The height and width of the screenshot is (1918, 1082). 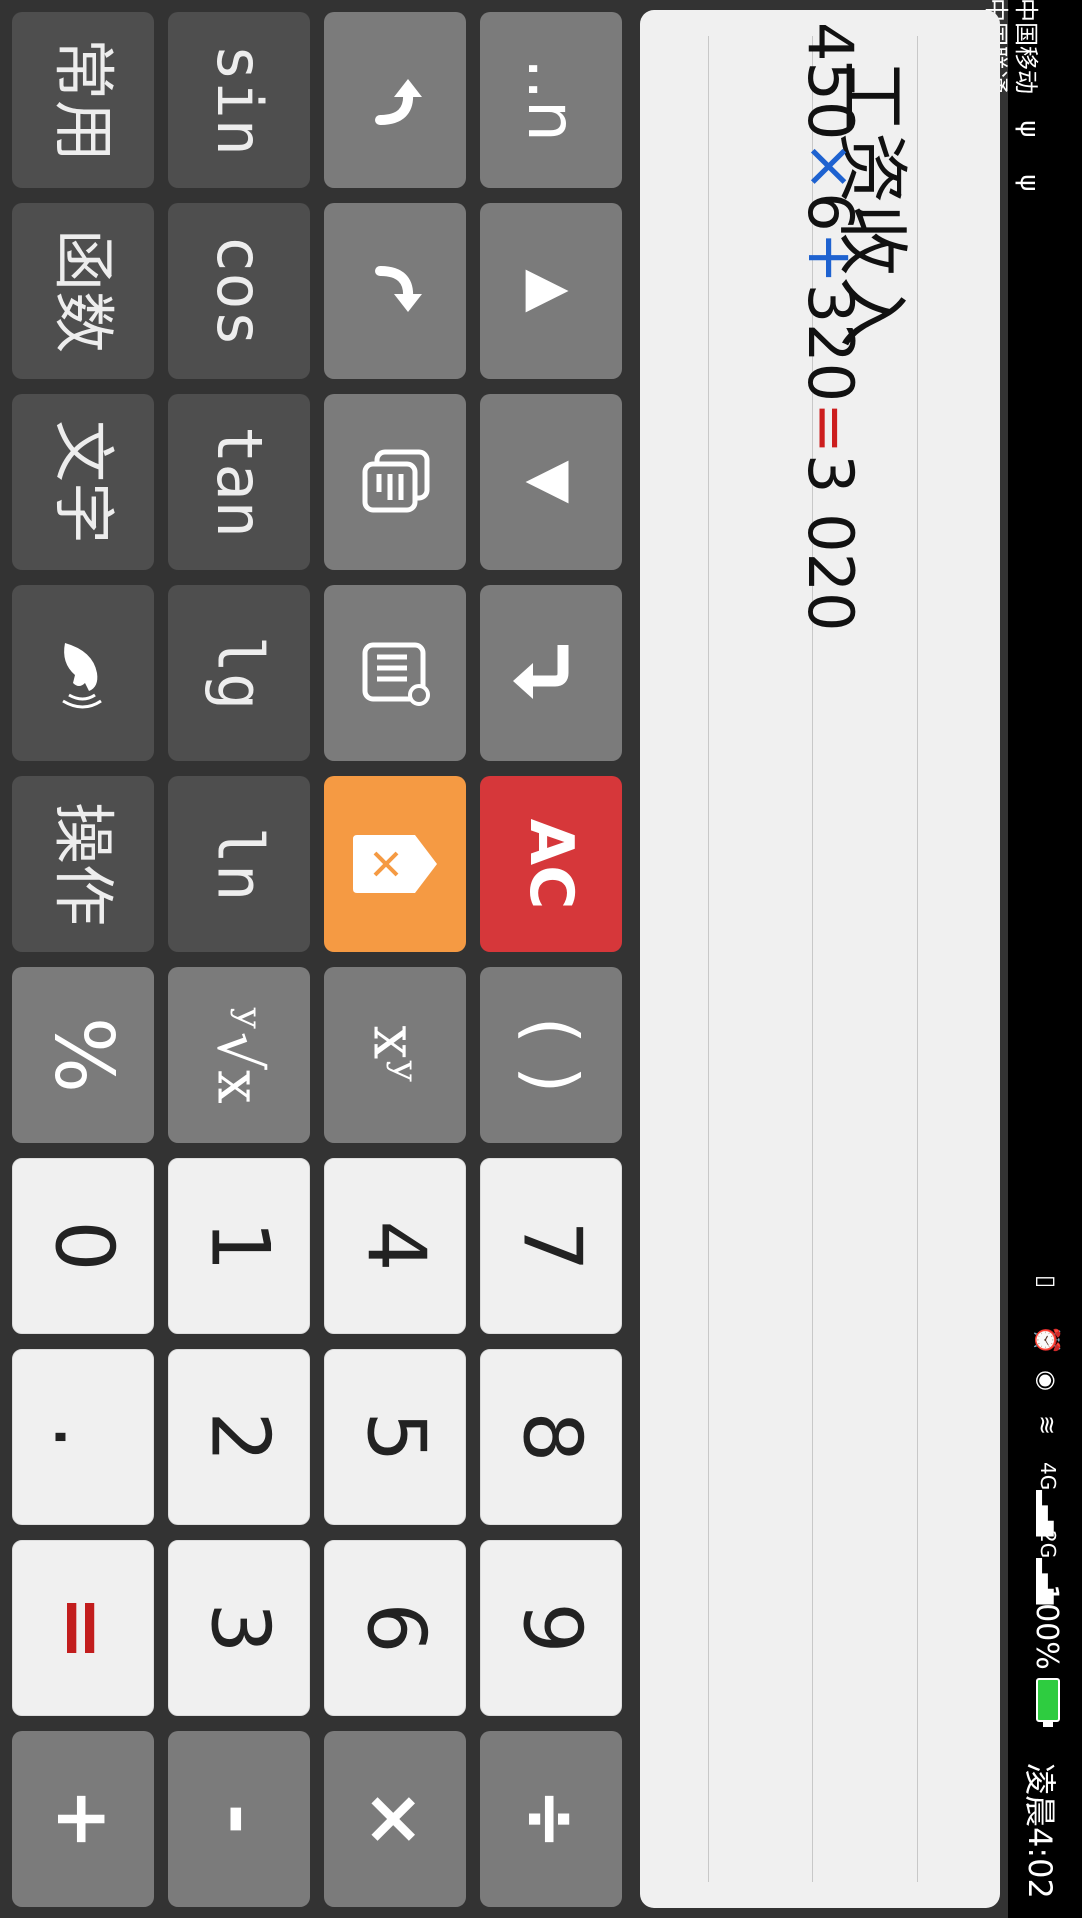 I want to click on voice-icon, so click(x=83, y=673).